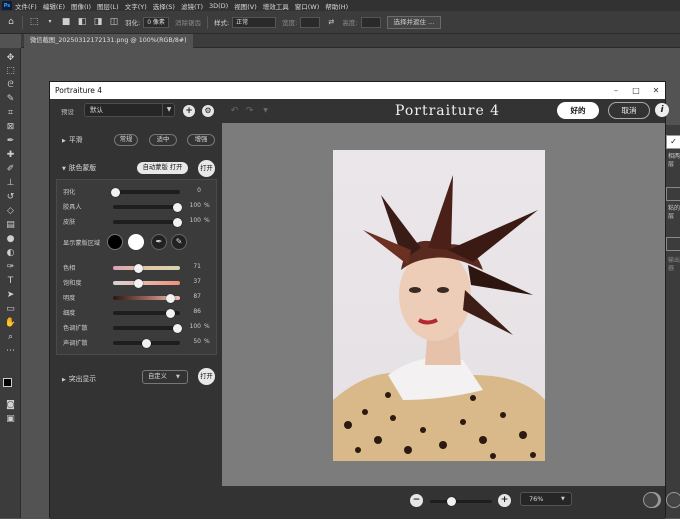 The height and width of the screenshot is (519, 680). What do you see at coordinates (206, 168) in the screenshot?
I see `skin-mask-toggle: 打开` at bounding box center [206, 168].